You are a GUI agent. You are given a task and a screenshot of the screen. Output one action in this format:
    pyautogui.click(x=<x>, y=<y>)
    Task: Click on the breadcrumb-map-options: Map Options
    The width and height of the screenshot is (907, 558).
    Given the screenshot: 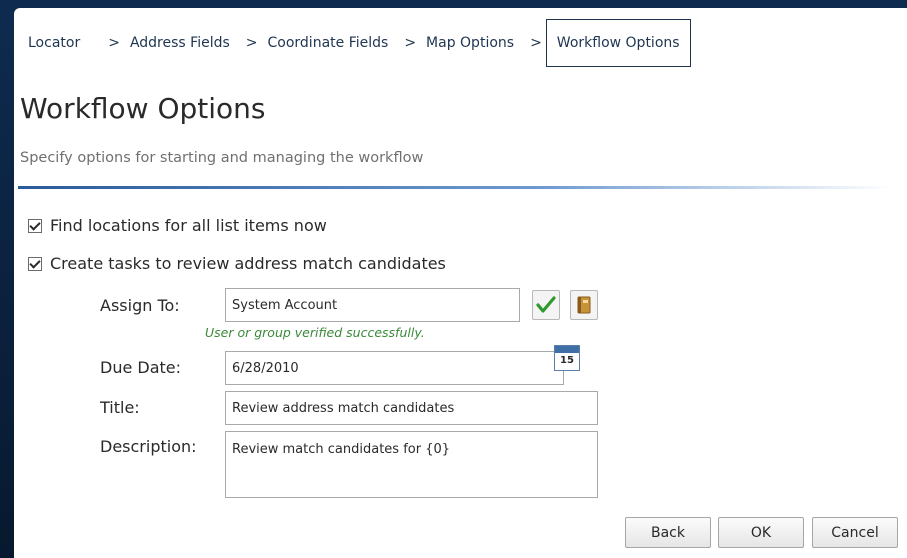 What is the action you would take?
    pyautogui.click(x=470, y=43)
    